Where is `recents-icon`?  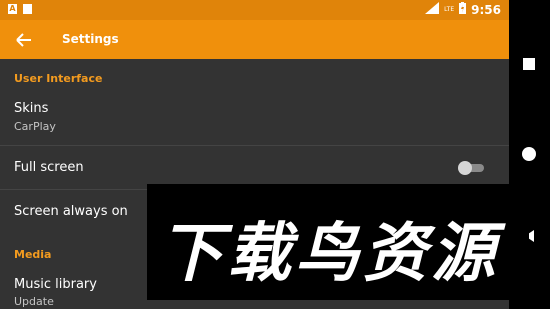 recents-icon is located at coordinates (529, 64).